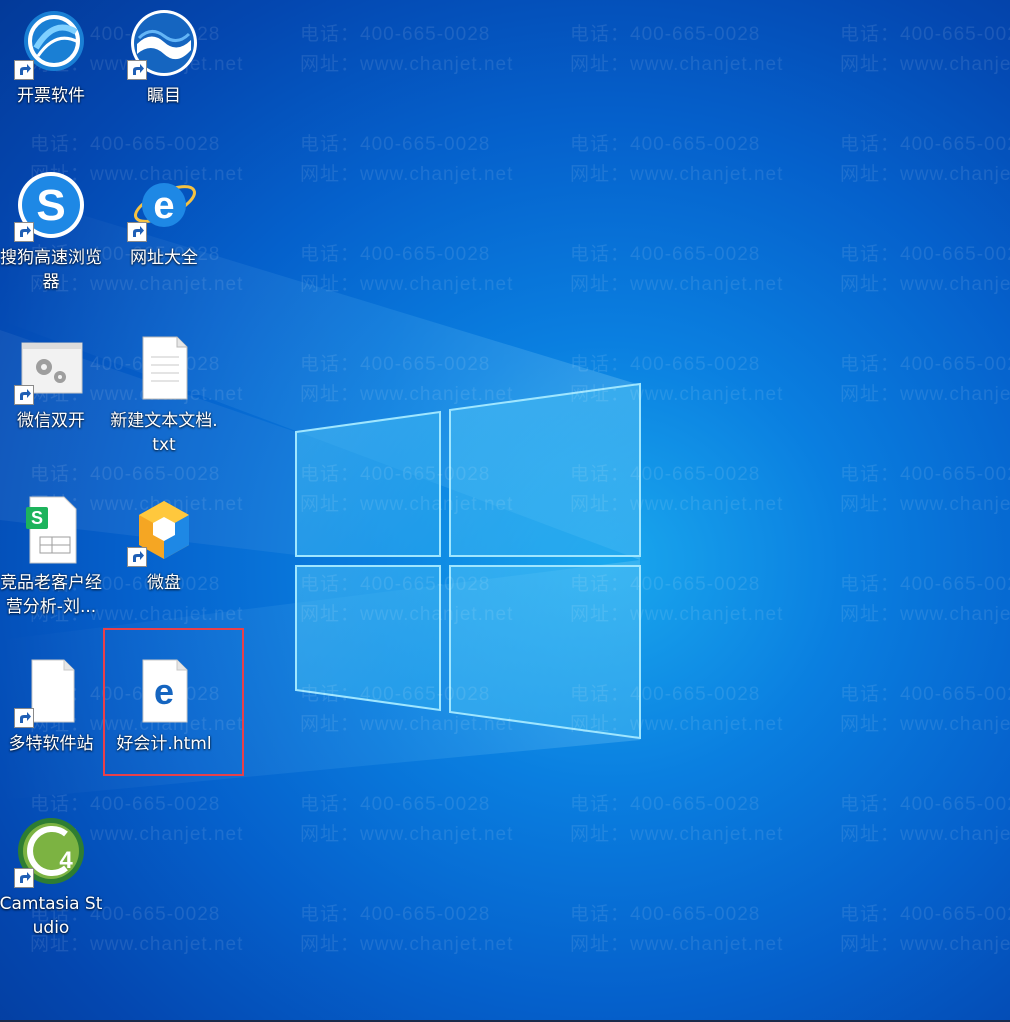 Image resolution: width=1010 pixels, height=1022 pixels. I want to click on icon-label: Camtasia Studio, so click(51, 916).